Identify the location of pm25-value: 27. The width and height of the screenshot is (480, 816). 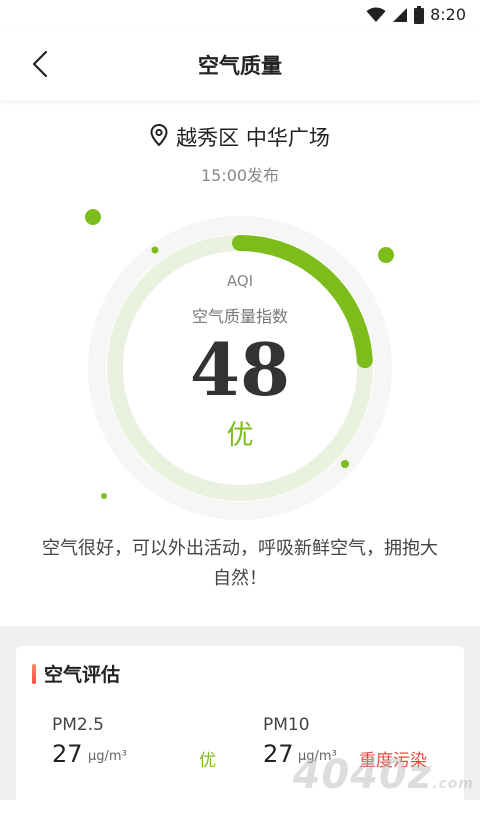
(67, 754).